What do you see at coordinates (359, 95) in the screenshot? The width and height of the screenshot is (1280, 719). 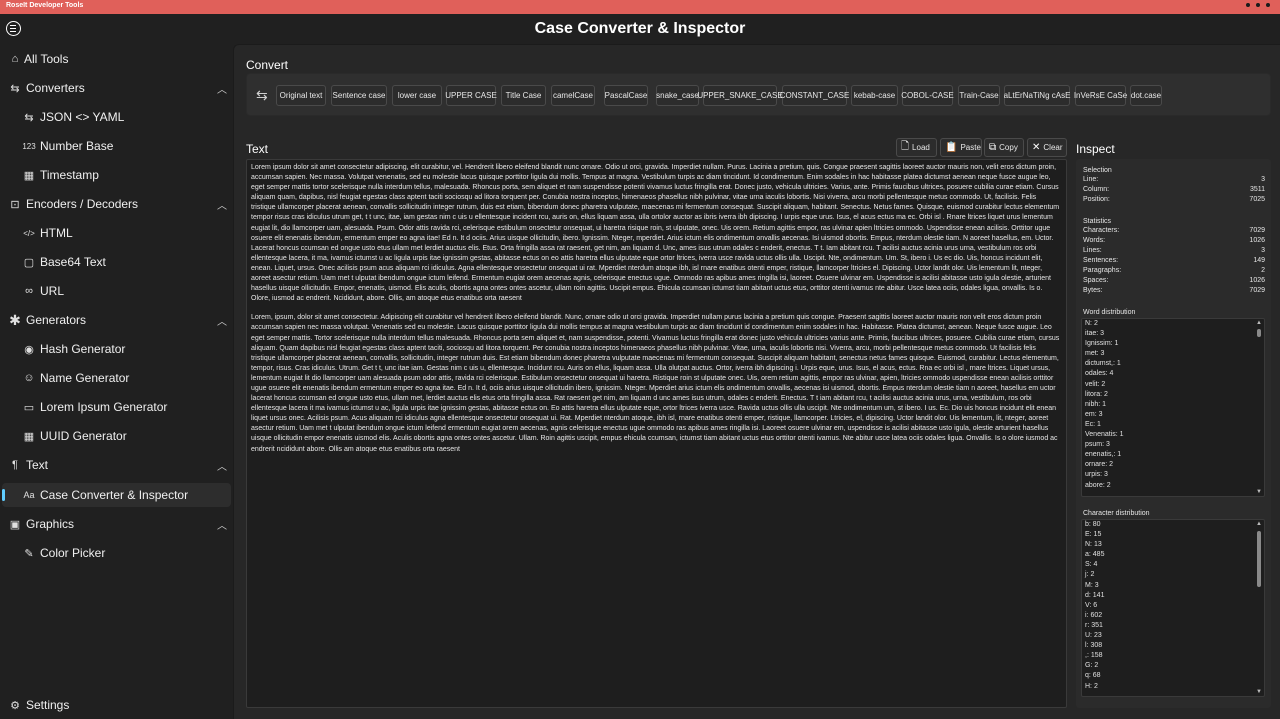 I see `sentence-case-button: Sentence case` at bounding box center [359, 95].